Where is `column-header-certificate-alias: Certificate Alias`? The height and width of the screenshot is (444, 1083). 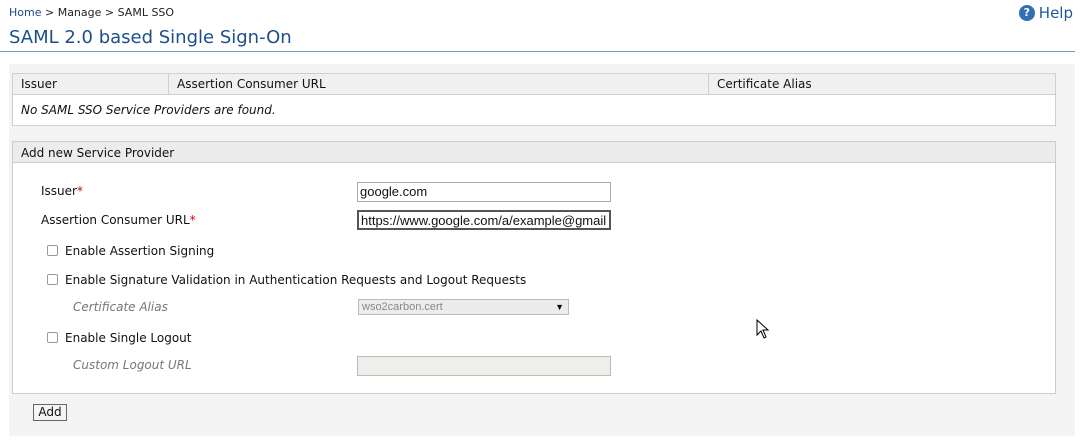
column-header-certificate-alias: Certificate Alias is located at coordinates (882, 84).